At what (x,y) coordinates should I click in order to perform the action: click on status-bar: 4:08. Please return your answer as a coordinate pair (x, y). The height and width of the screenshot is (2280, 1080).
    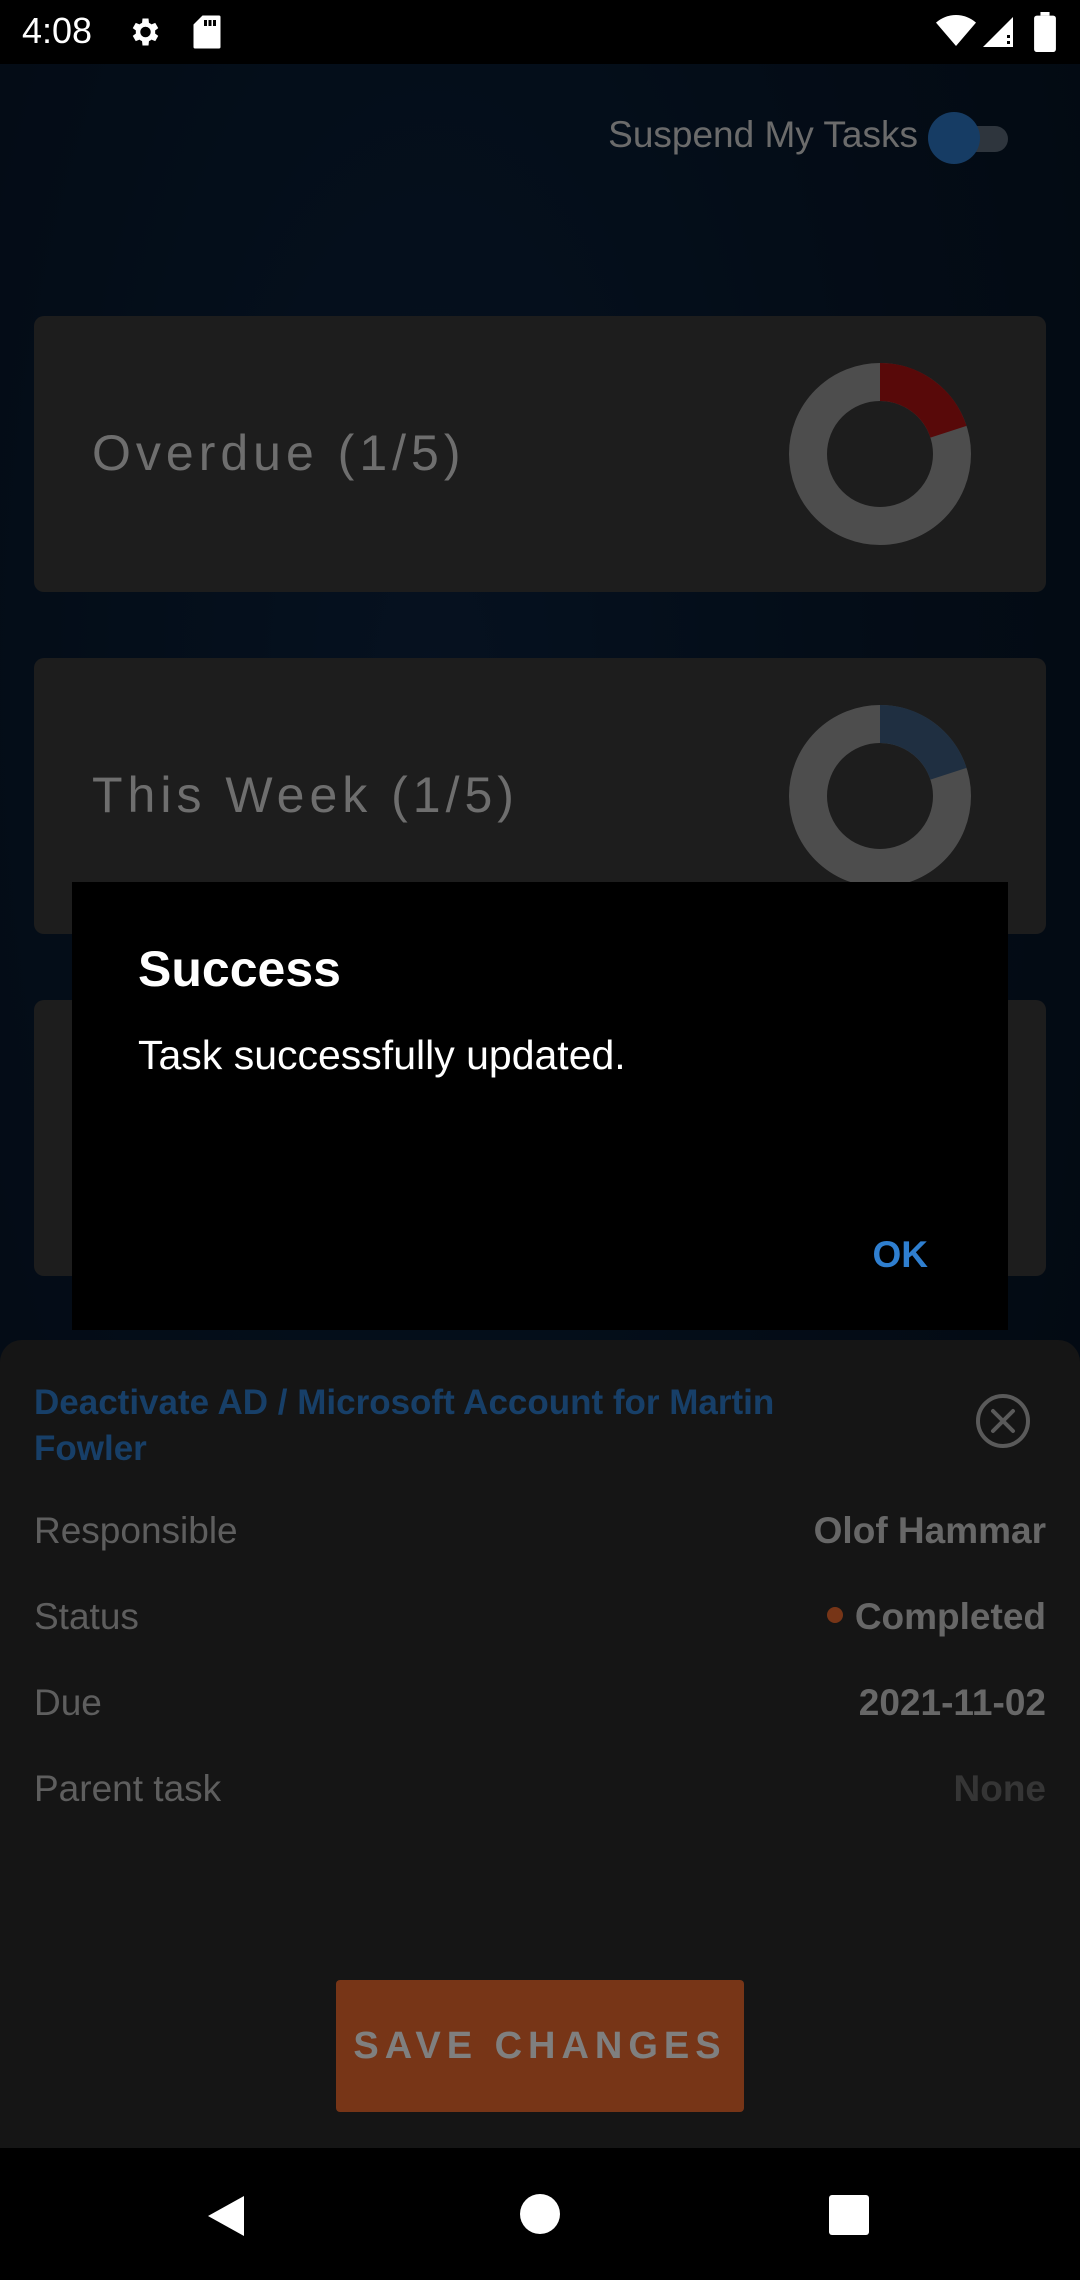
    Looking at the image, I should click on (540, 32).